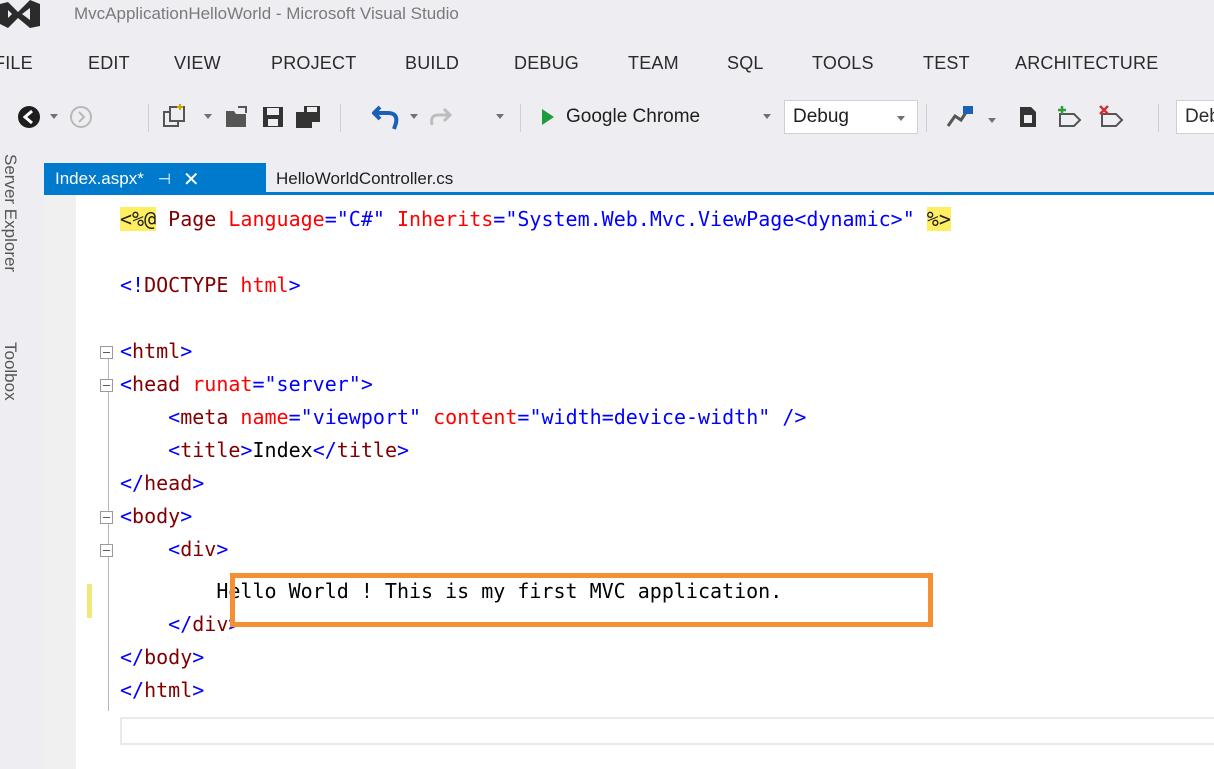 The width and height of the screenshot is (1214, 769). What do you see at coordinates (289, 450) in the screenshot?
I see `code-line-title: <title>Index</title>` at bounding box center [289, 450].